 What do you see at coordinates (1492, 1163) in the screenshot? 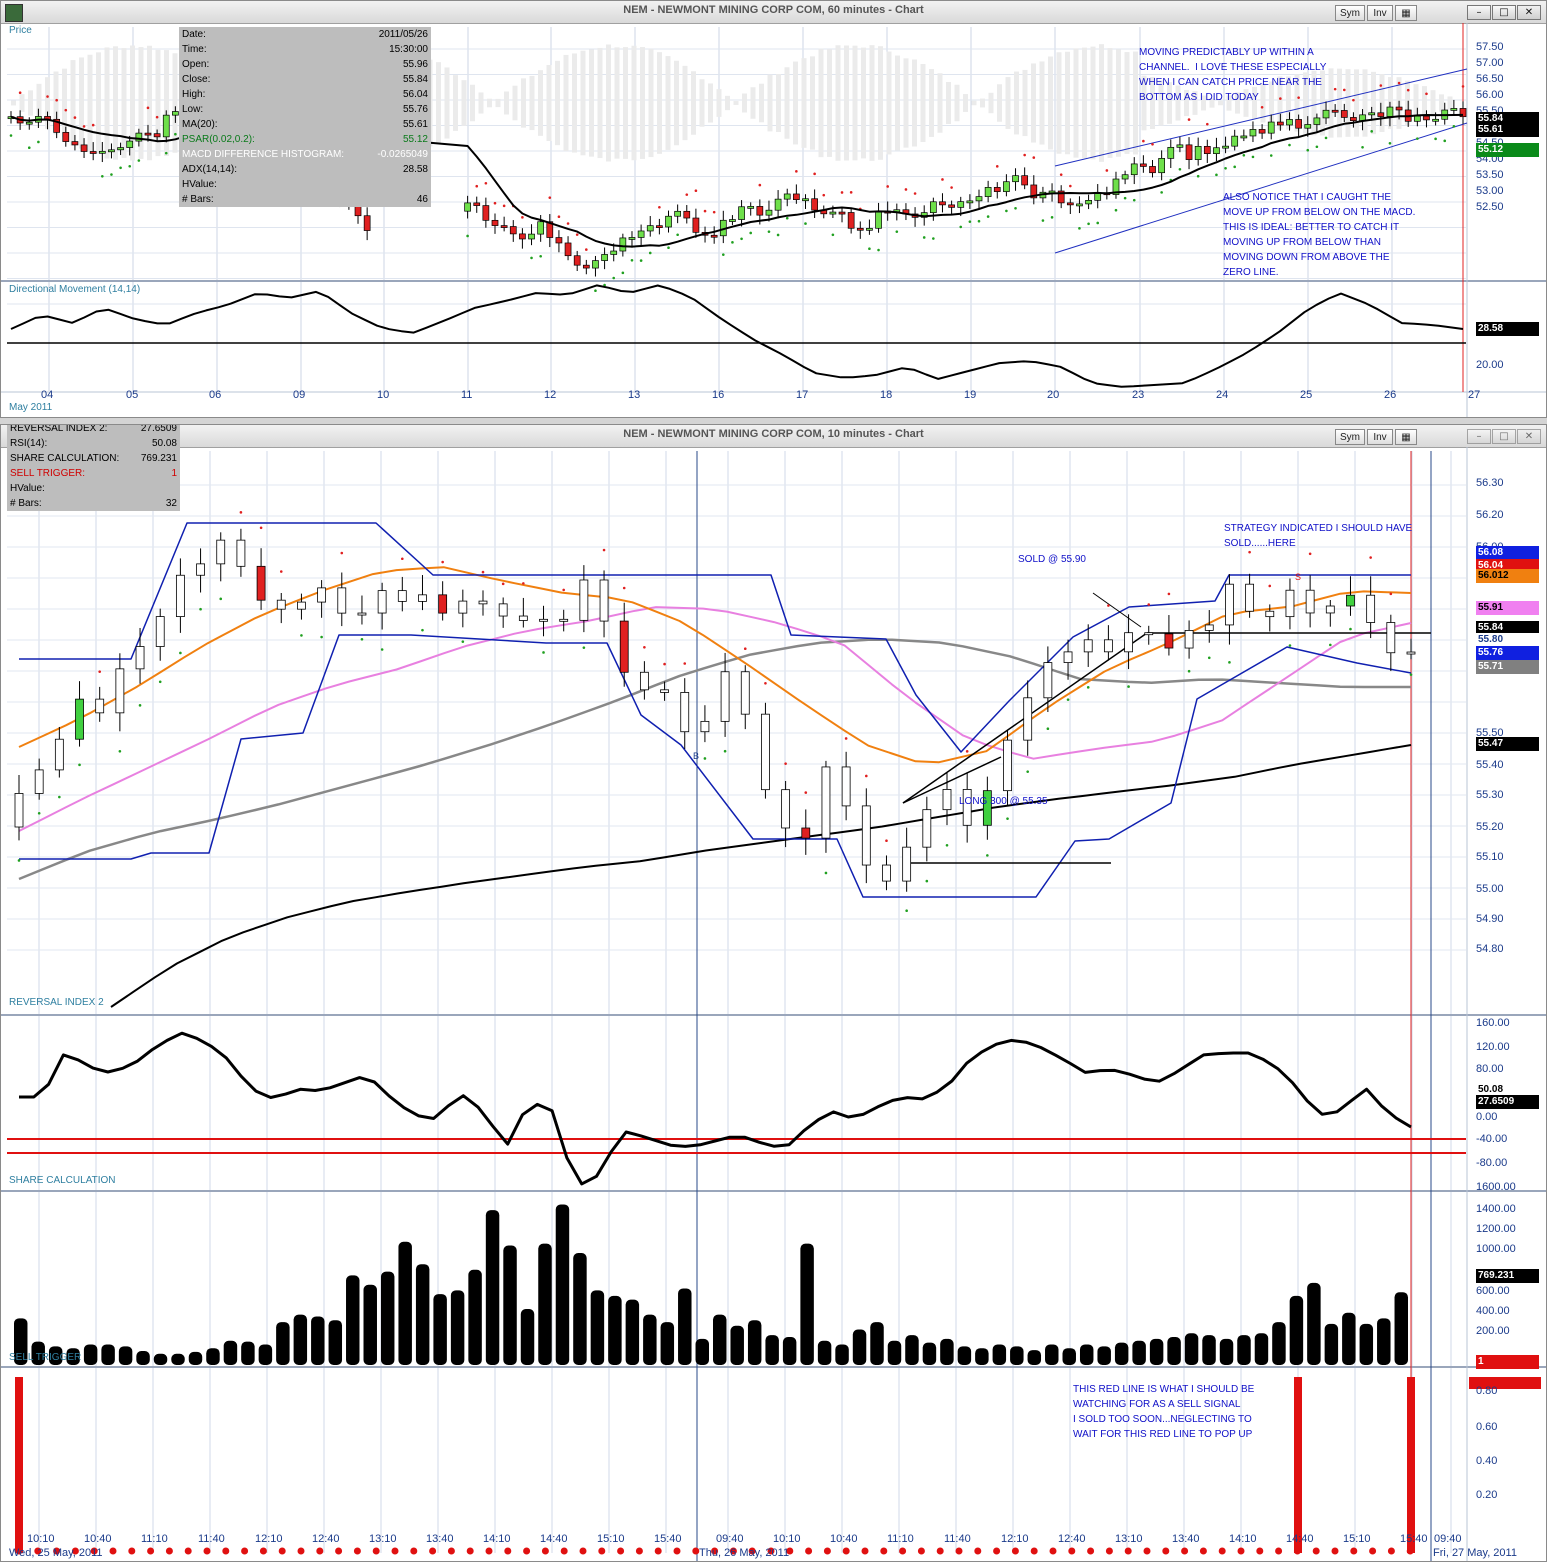
I see `reversal-axis-label: -80.00` at bounding box center [1492, 1163].